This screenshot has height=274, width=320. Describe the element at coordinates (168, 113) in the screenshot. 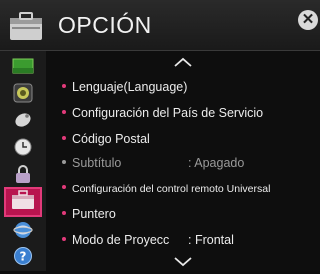

I see `menu-item-label: Configuración del País de Servicio` at that location.